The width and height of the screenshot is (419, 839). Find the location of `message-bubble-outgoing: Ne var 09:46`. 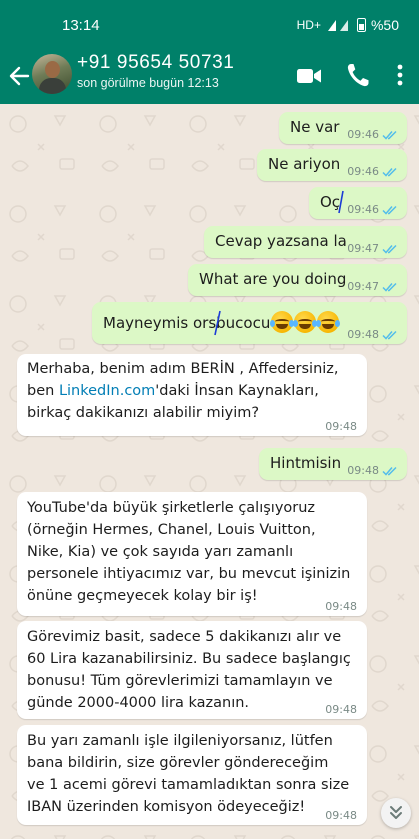

message-bubble-outgoing: Ne var 09:46 is located at coordinates (343, 128).